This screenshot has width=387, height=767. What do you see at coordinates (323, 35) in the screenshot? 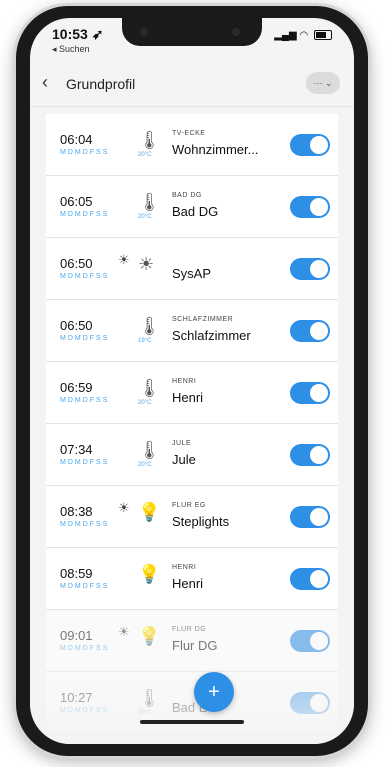
I see `battery-icon` at bounding box center [323, 35].